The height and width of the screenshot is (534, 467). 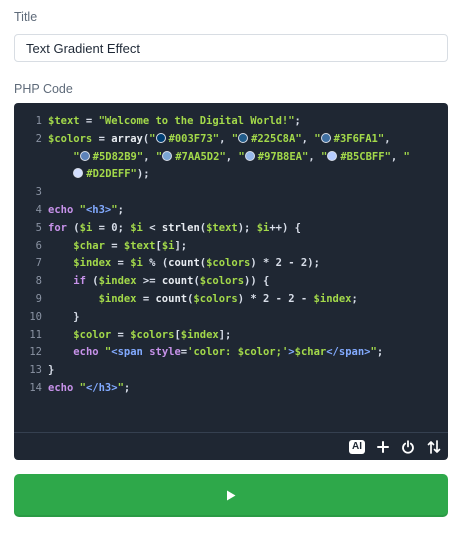 What do you see at coordinates (35, 316) in the screenshot?
I see `line-number: 10` at bounding box center [35, 316].